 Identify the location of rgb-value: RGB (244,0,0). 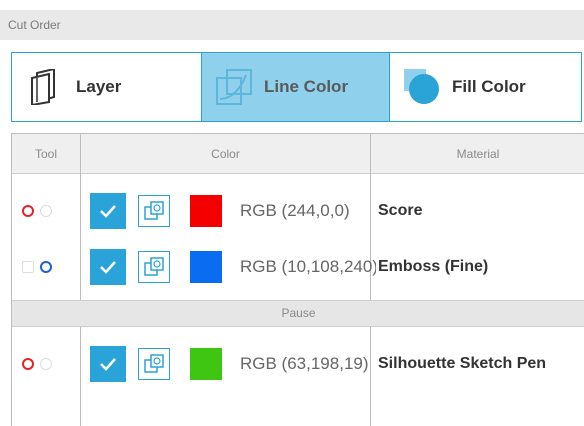
(295, 210).